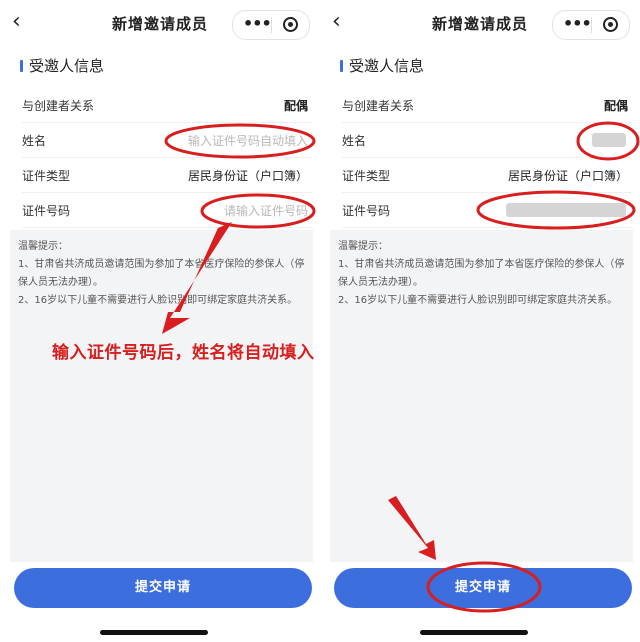  Describe the element at coordinates (183, 353) in the screenshot. I see `instruction-callout: 输入证件号码后，姓名将自动填入` at that location.